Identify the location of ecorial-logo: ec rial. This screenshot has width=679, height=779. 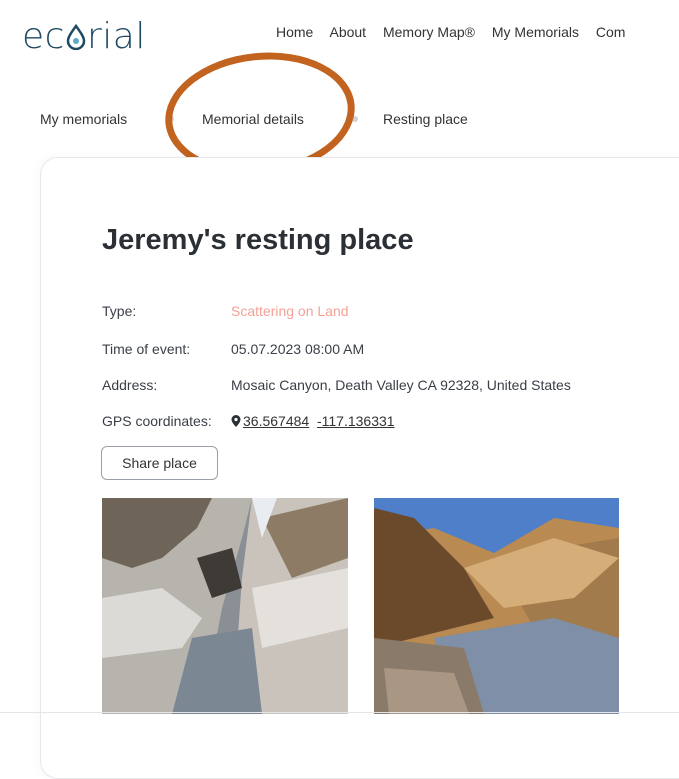
(84, 36).